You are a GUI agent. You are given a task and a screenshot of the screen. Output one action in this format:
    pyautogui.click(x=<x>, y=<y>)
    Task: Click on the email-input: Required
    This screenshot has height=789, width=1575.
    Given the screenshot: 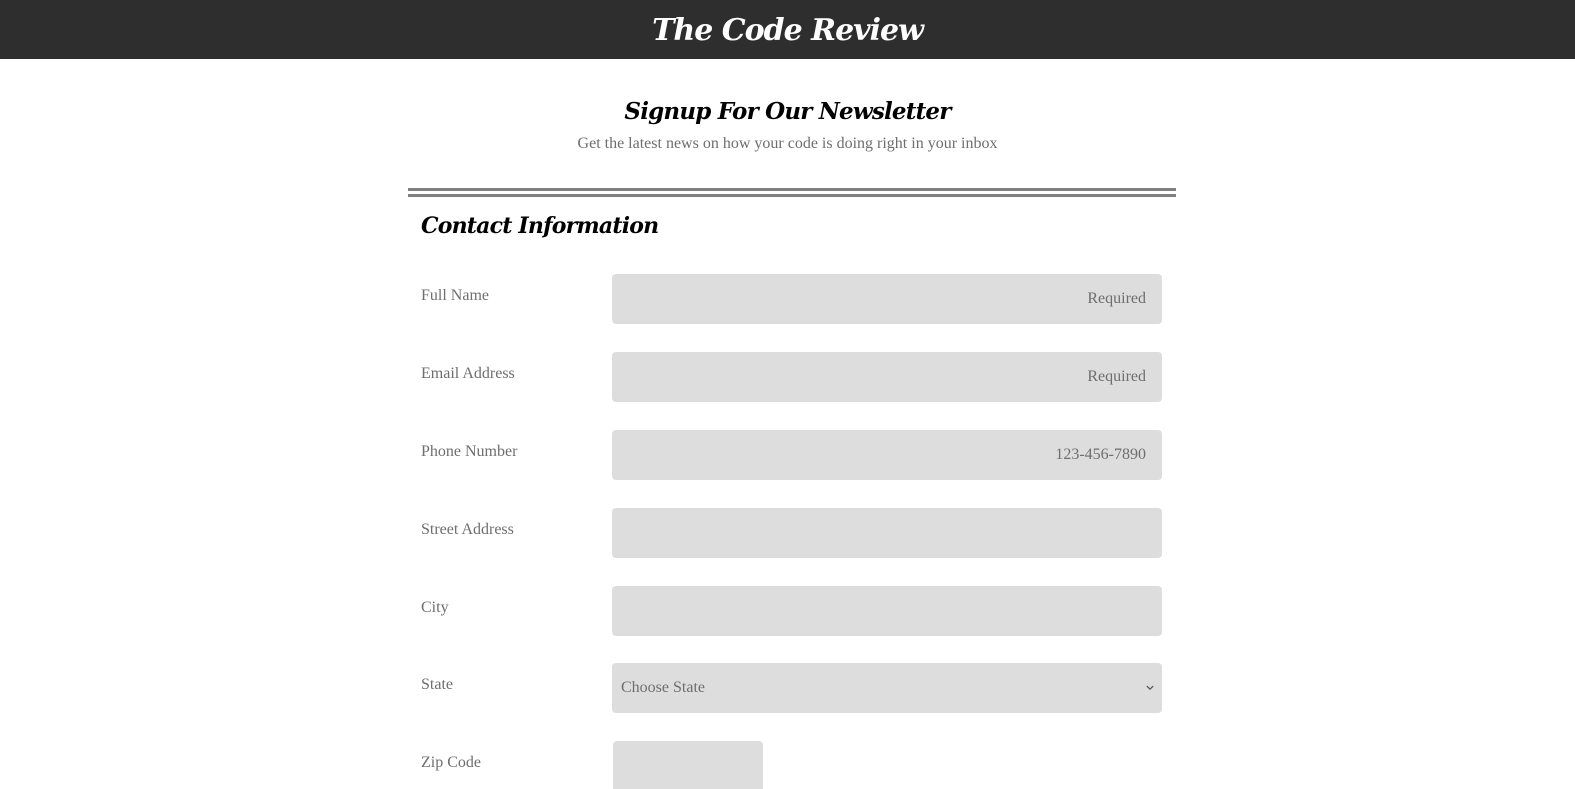 What is the action you would take?
    pyautogui.click(x=887, y=377)
    